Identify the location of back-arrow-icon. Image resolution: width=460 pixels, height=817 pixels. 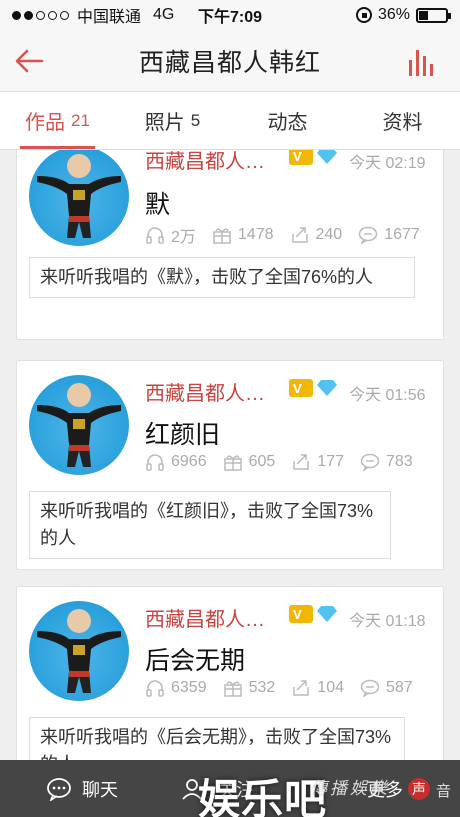
(29, 61).